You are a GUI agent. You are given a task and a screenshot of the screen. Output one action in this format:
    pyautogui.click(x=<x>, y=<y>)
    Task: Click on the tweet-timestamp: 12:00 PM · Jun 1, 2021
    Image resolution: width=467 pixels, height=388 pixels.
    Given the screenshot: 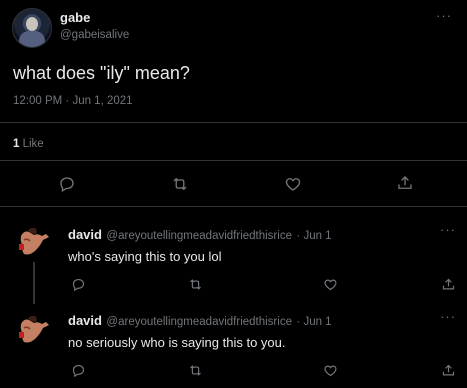 What is the action you would take?
    pyautogui.click(x=73, y=101)
    